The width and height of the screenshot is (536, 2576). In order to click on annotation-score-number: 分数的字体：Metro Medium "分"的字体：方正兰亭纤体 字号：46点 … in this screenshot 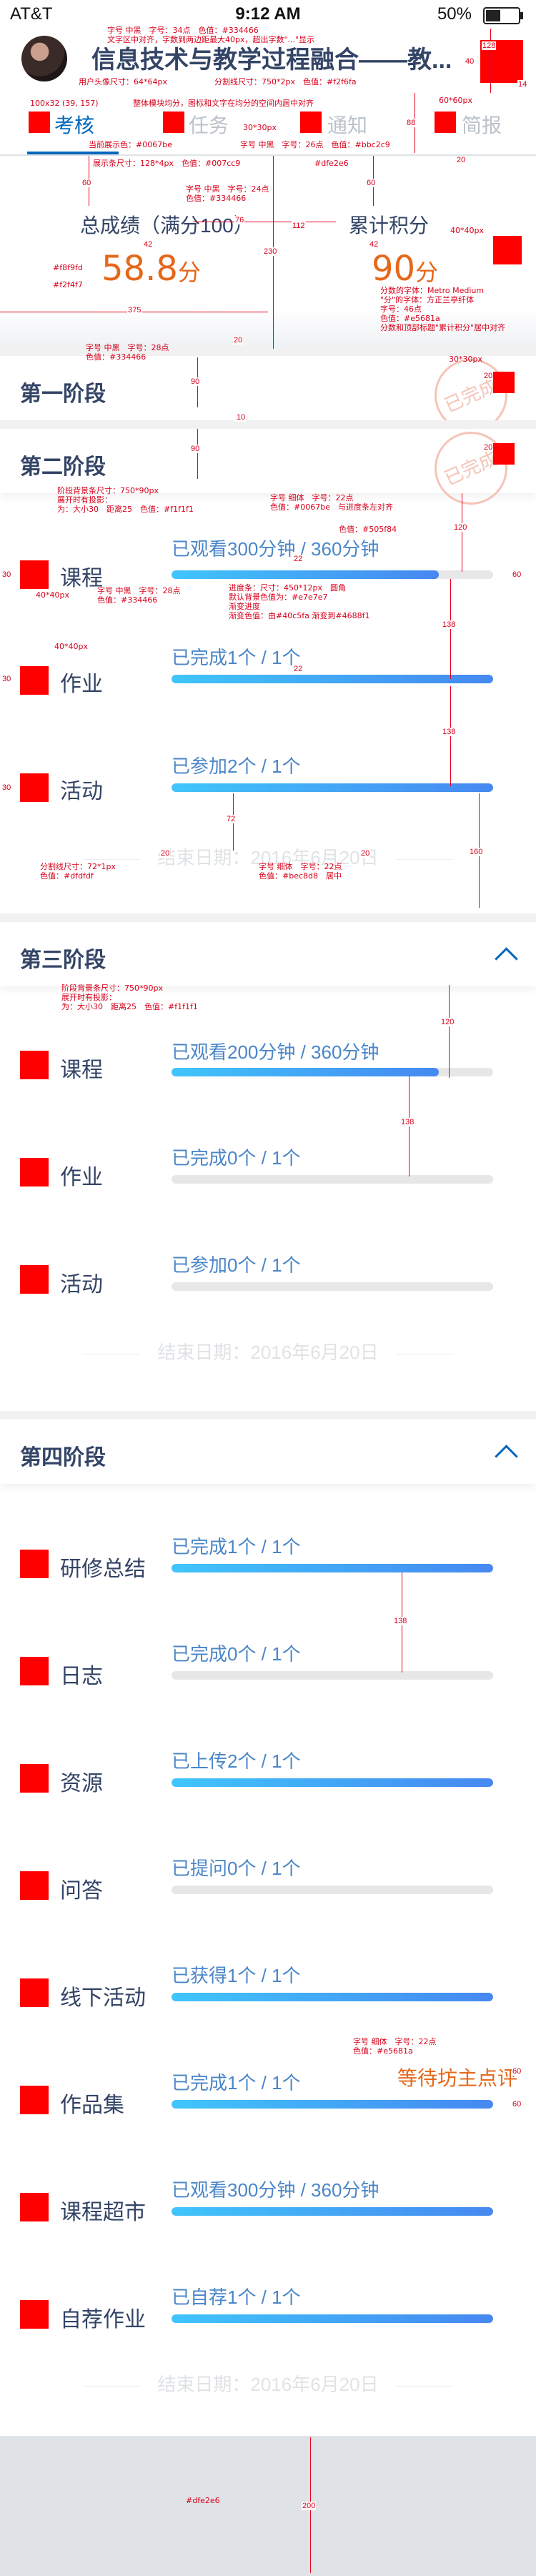, I will do `click(443, 309)`.